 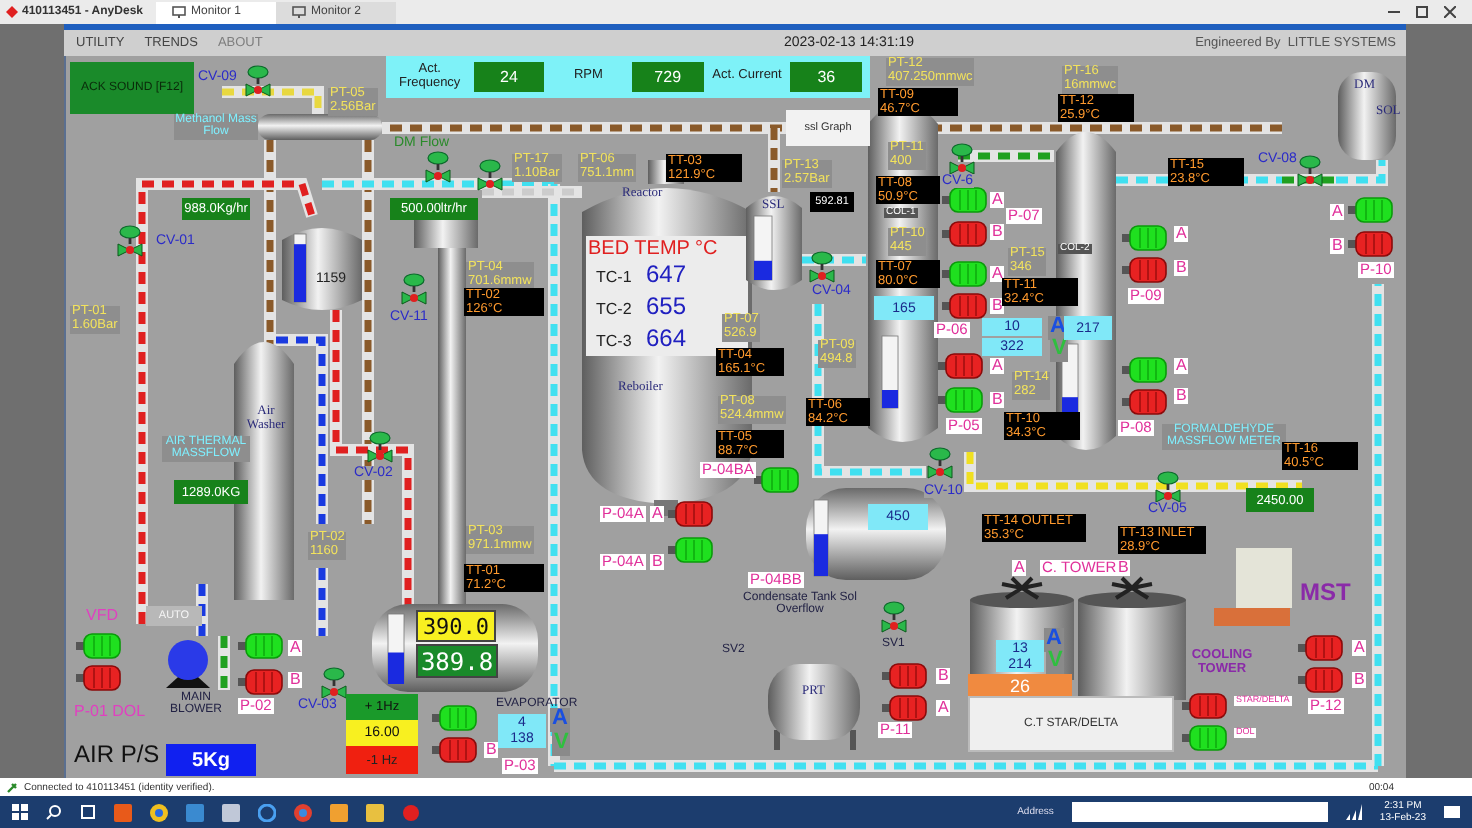 What do you see at coordinates (826, 77) in the screenshot?
I see `stat-value: 36` at bounding box center [826, 77].